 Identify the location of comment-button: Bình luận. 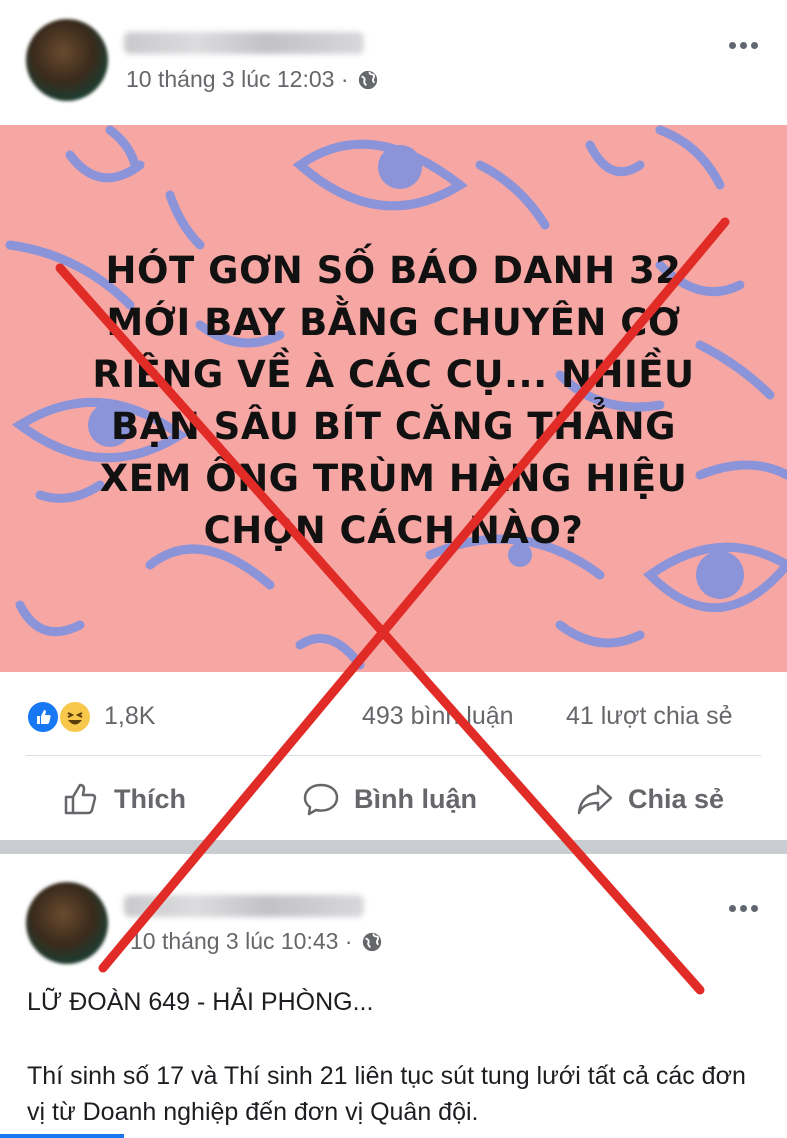
(389, 799).